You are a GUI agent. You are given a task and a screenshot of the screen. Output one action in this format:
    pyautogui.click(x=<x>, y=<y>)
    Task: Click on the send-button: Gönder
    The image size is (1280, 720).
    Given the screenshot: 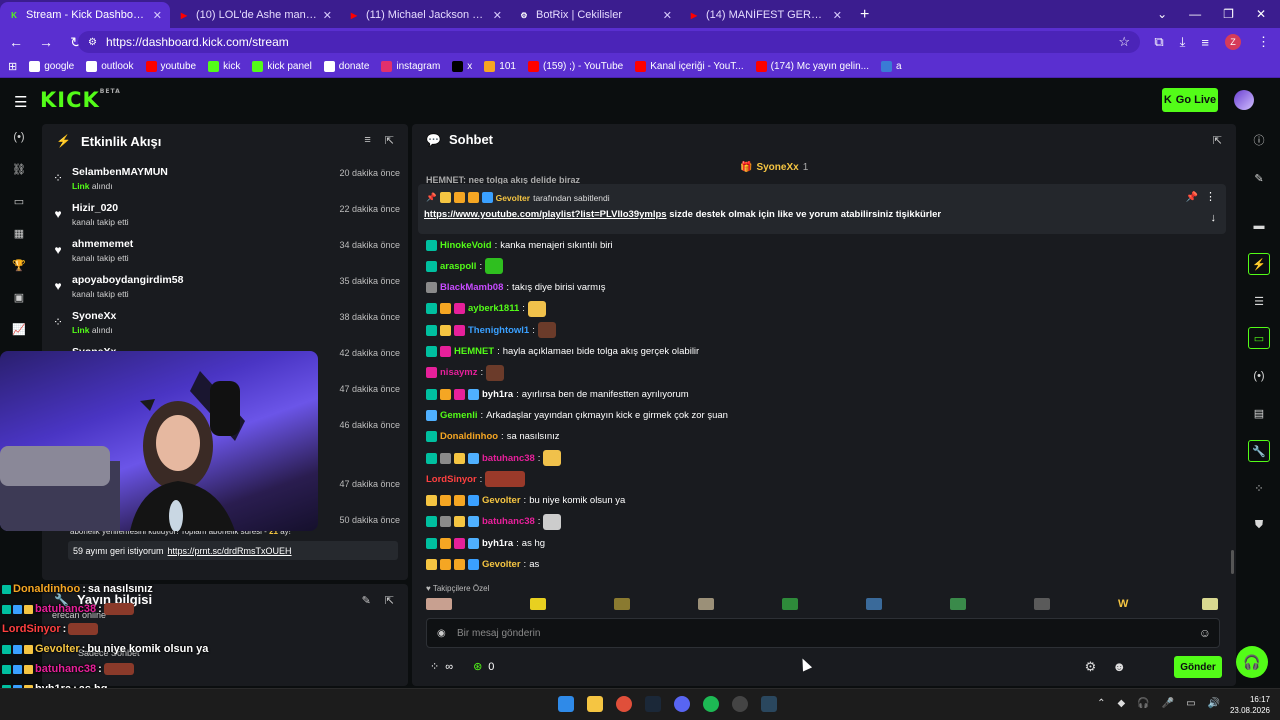 What is the action you would take?
    pyautogui.click(x=1198, y=667)
    